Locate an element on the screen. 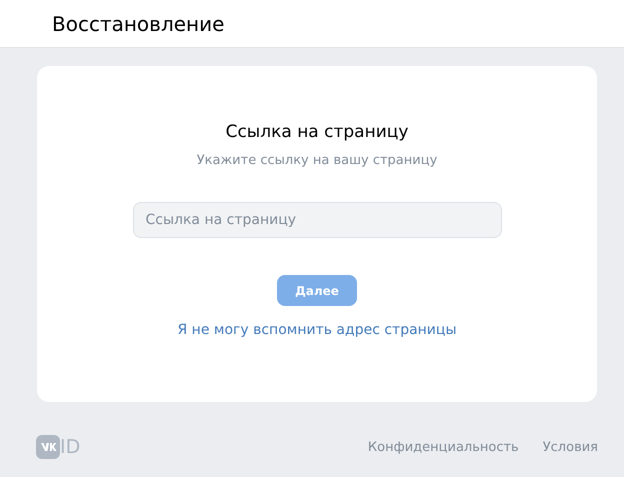 The height and width of the screenshot is (477, 624). input-field: Ссылка на страницу is located at coordinates (317, 220).